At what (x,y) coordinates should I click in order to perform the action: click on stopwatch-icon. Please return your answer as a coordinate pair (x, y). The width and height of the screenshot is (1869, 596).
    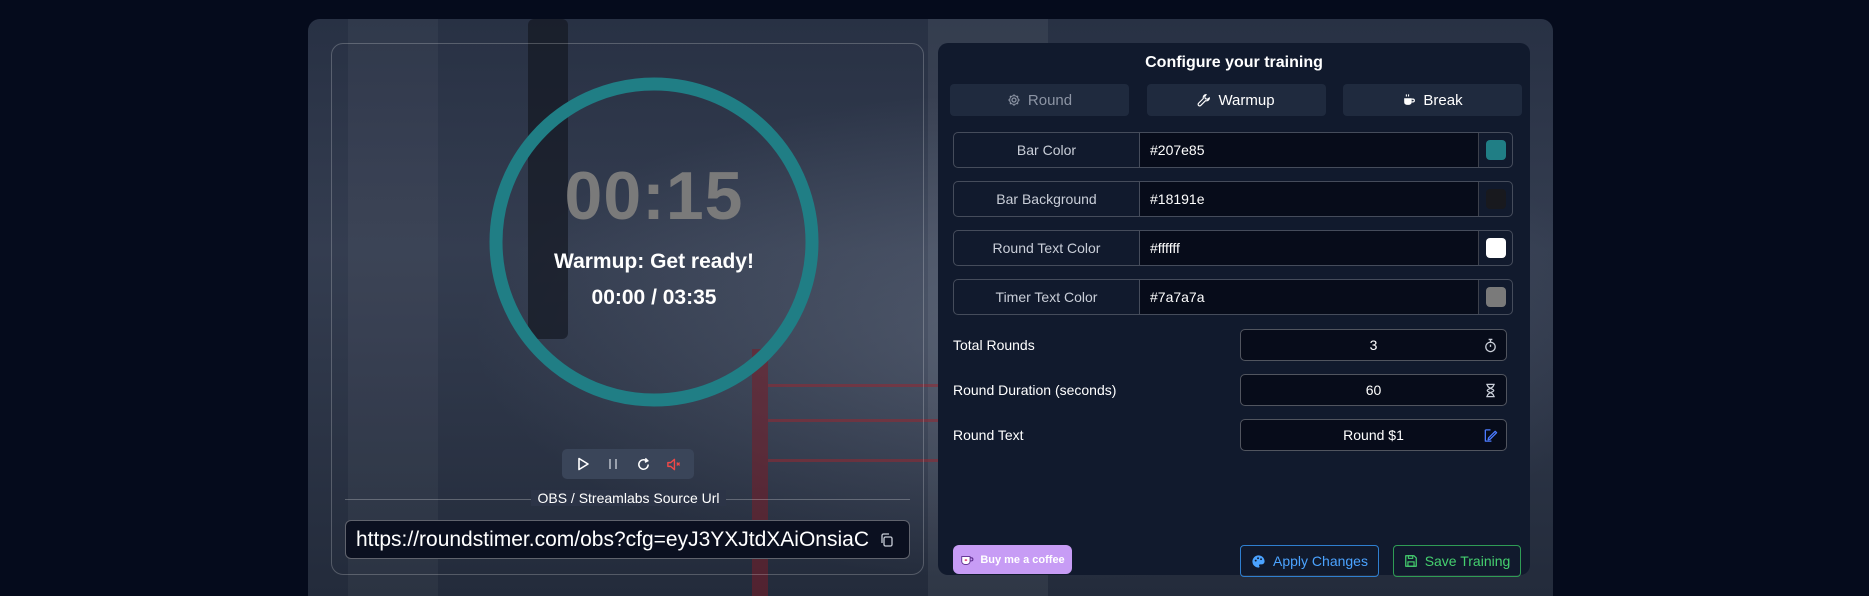
    Looking at the image, I should click on (1490, 345).